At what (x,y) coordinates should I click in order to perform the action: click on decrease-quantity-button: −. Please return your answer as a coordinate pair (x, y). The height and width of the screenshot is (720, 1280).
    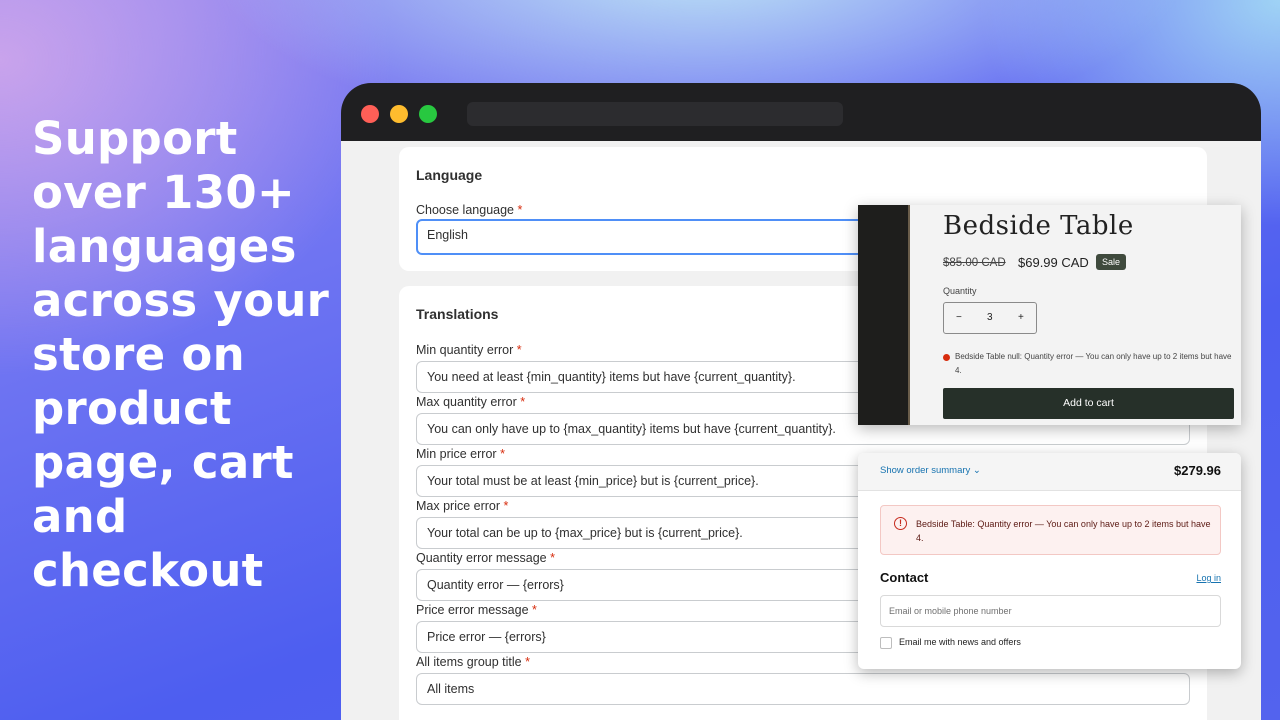
    Looking at the image, I should click on (959, 317).